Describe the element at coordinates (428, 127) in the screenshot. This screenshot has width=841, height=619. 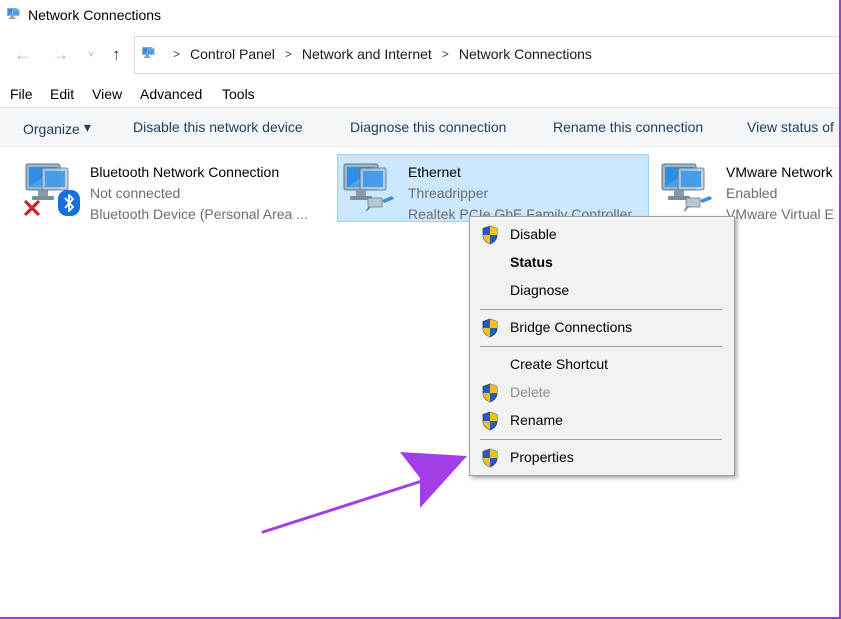
I see `diagnose-connection-button: Diagnose this connection` at that location.